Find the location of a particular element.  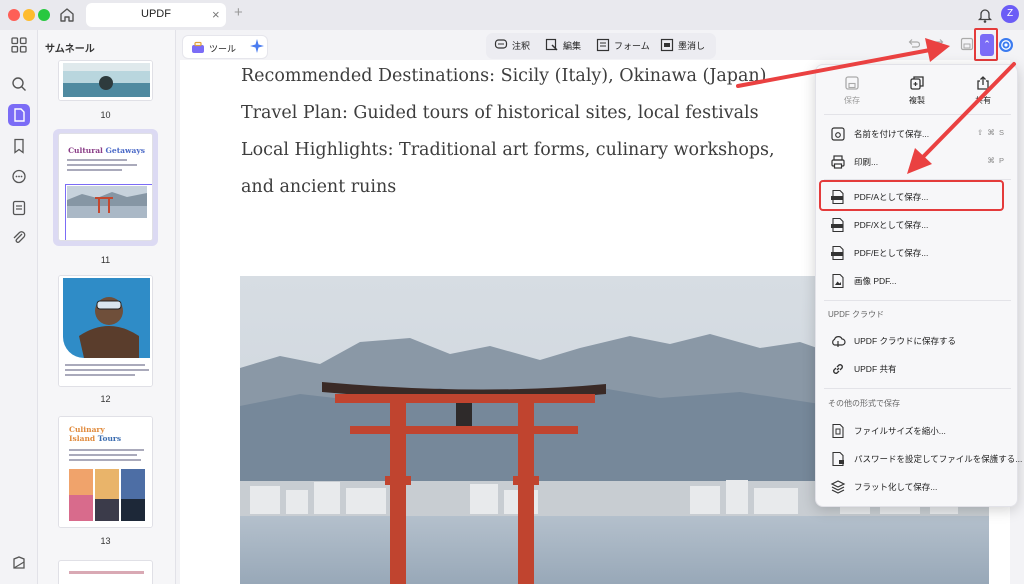

redo-icon is located at coordinates (939, 44).